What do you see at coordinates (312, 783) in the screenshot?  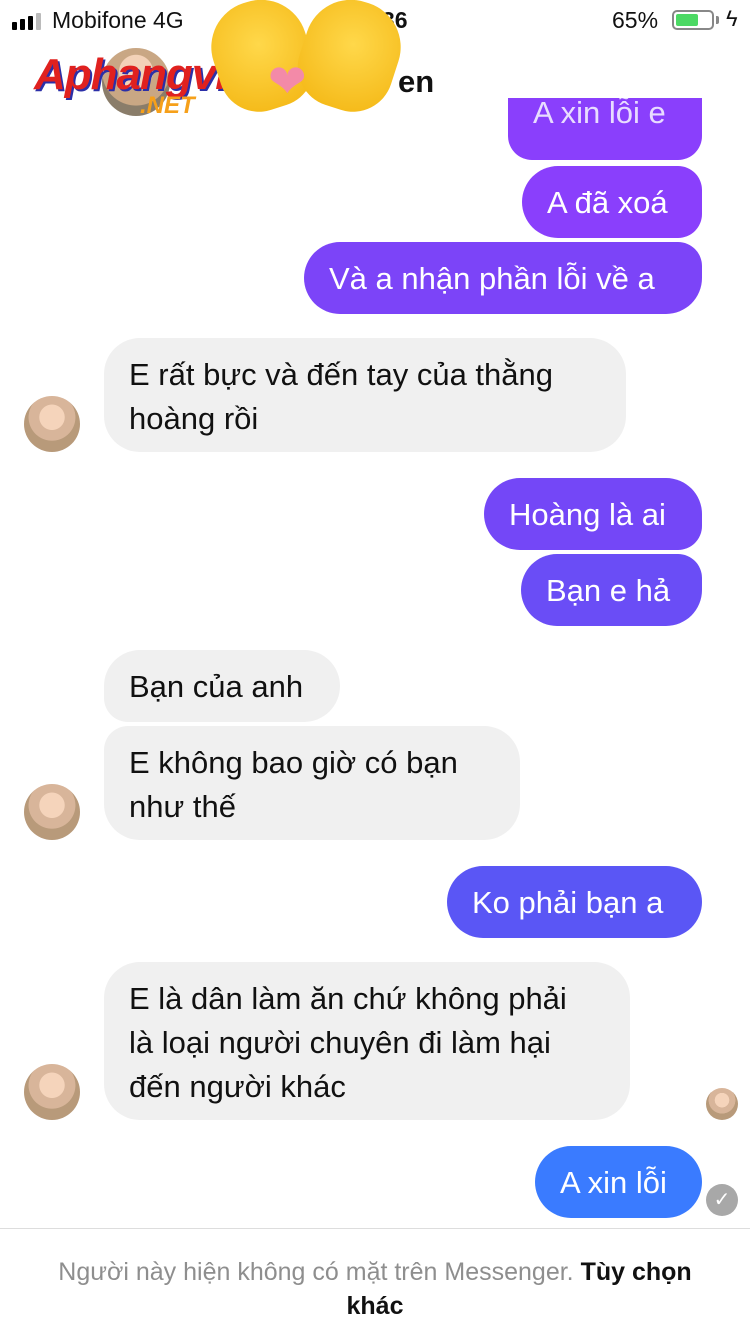 I see `message-bubble-incoming: E không bao giờ có bạn như thế` at bounding box center [312, 783].